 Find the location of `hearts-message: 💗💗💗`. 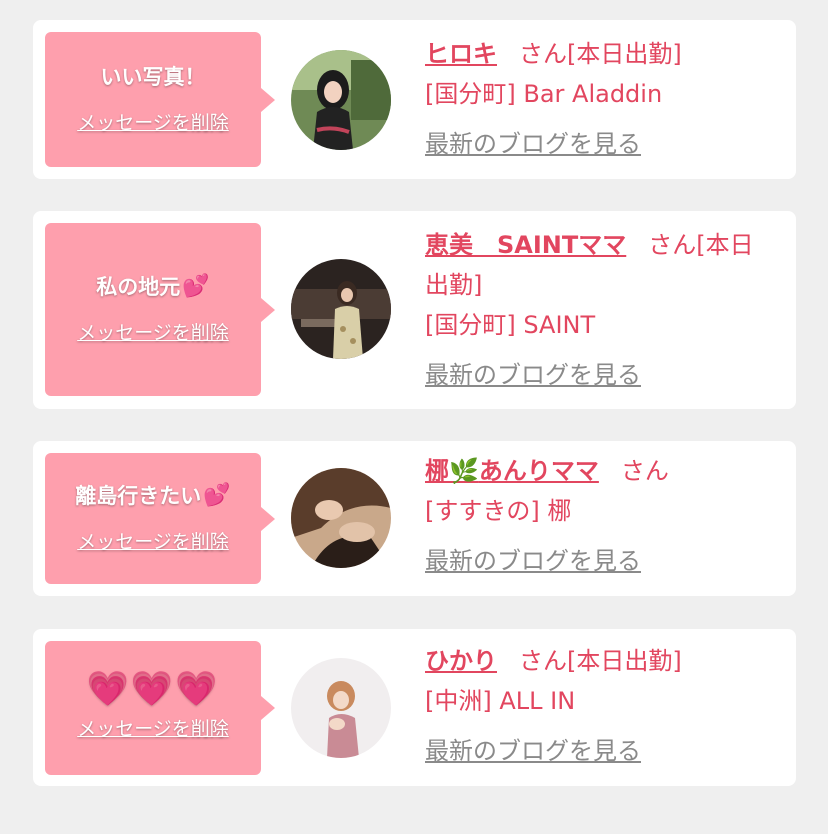

hearts-message: 💗💗💗 is located at coordinates (153, 688).